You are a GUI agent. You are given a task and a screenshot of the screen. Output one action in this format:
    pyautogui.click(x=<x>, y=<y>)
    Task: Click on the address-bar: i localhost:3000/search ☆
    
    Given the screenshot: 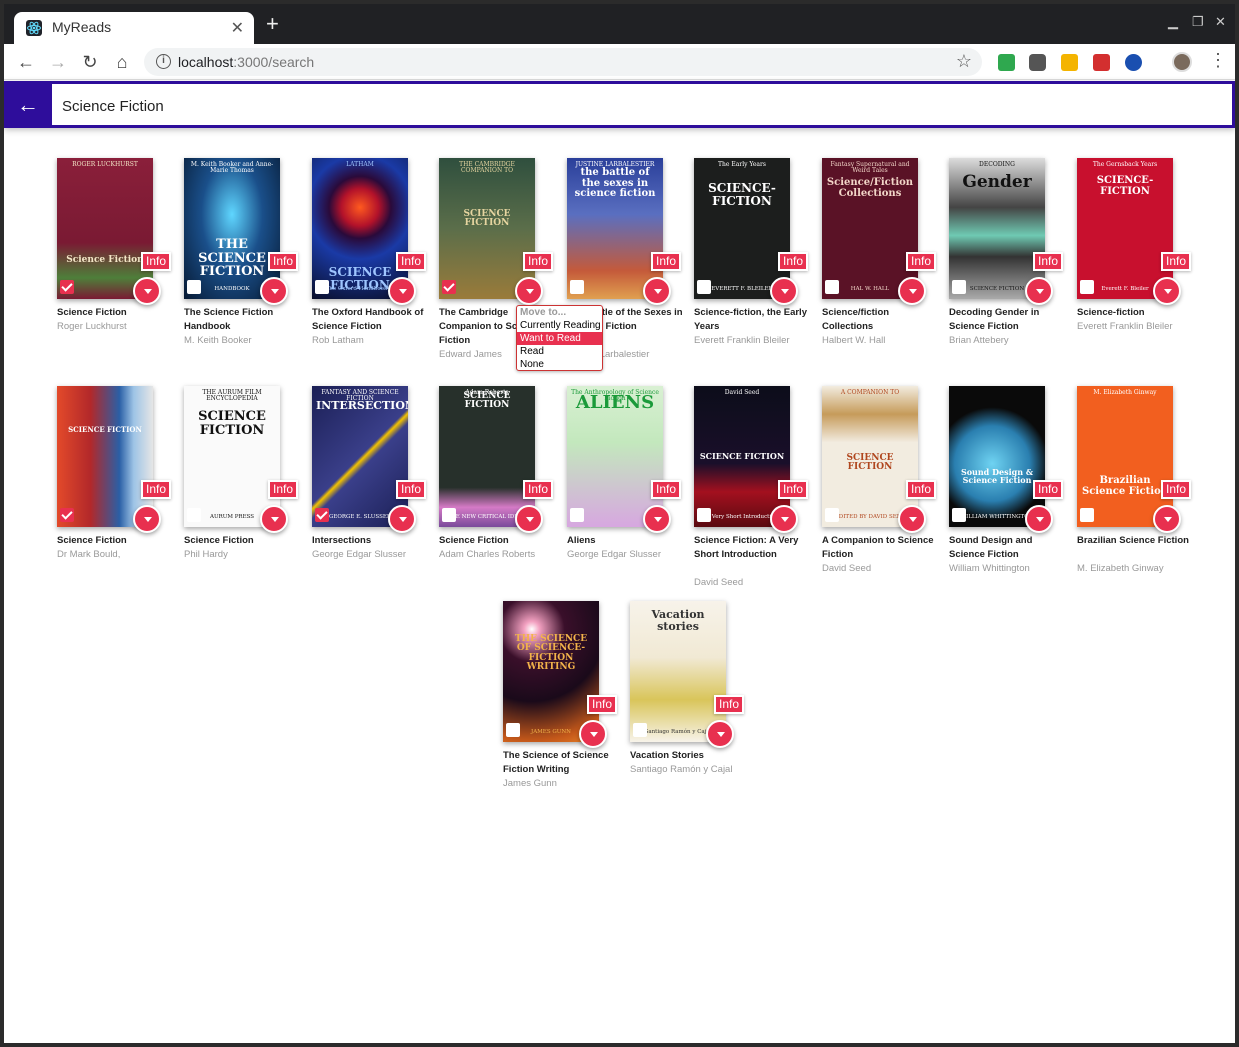 What is the action you would take?
    pyautogui.click(x=563, y=62)
    